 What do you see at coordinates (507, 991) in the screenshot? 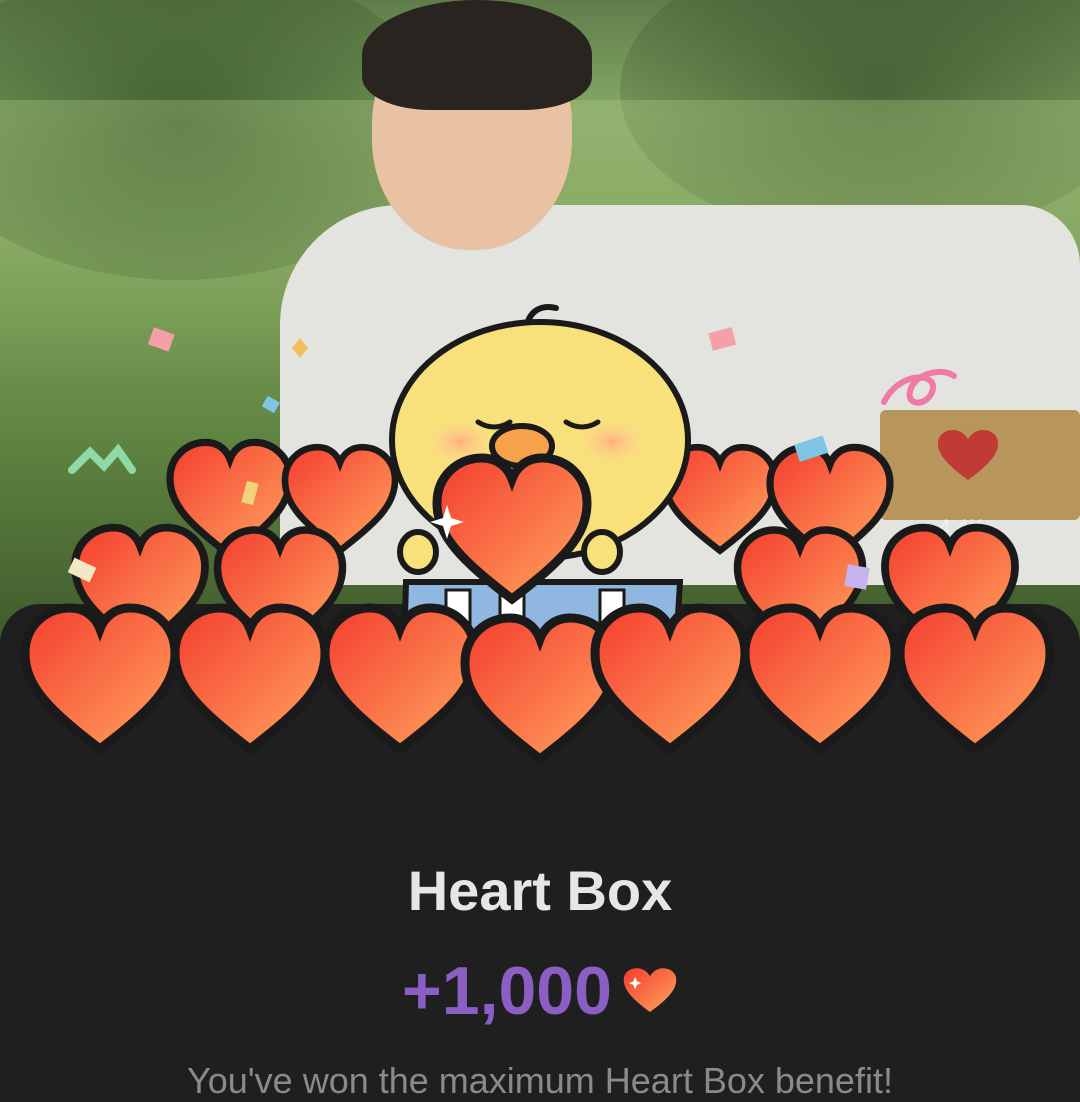
I see `reward-amount: +1,000` at bounding box center [507, 991].